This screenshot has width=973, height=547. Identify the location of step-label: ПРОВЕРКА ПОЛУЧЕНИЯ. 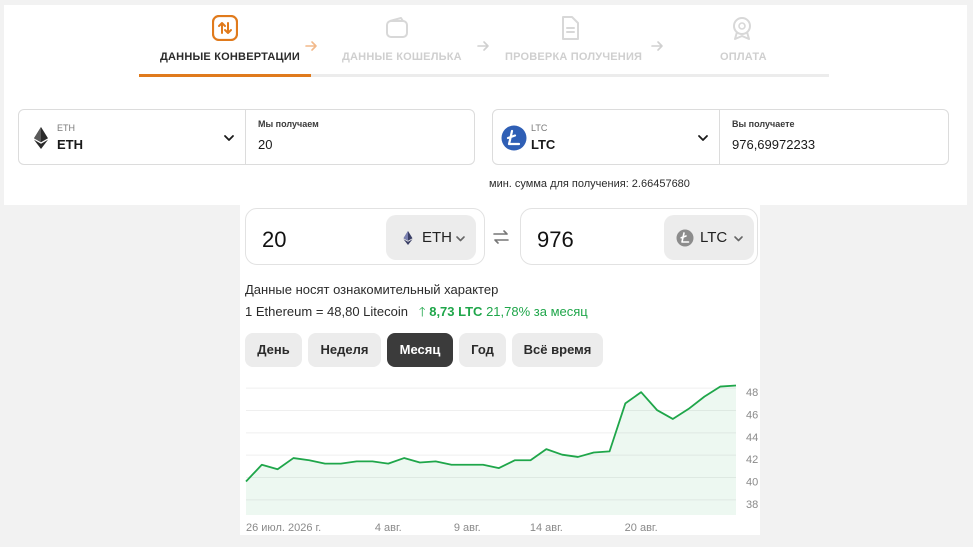
(574, 57).